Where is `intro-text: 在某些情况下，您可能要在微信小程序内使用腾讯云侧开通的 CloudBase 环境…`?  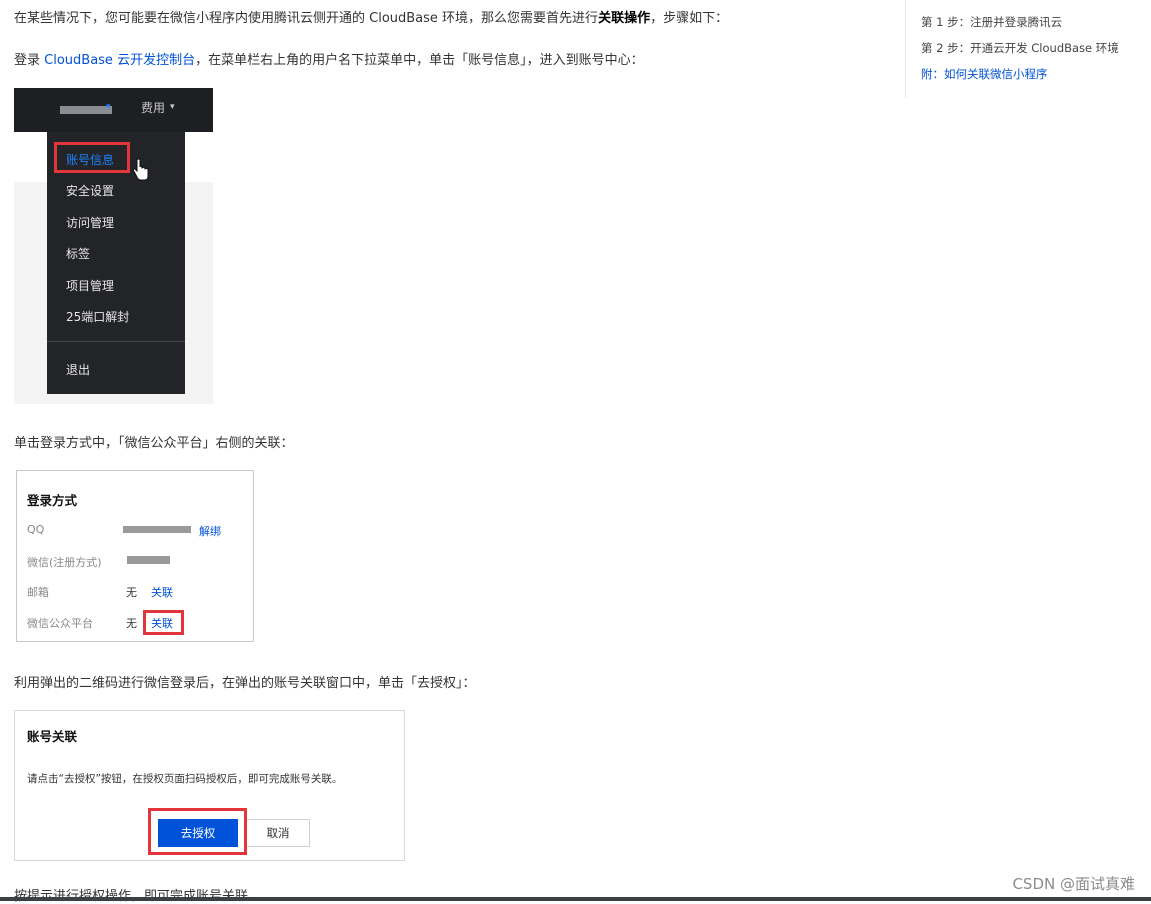
intro-text: 在某些情况下，您可能要在微信小程序内使用腾讯云侧开通的 CloudBase 环境… is located at coordinates (306, 18).